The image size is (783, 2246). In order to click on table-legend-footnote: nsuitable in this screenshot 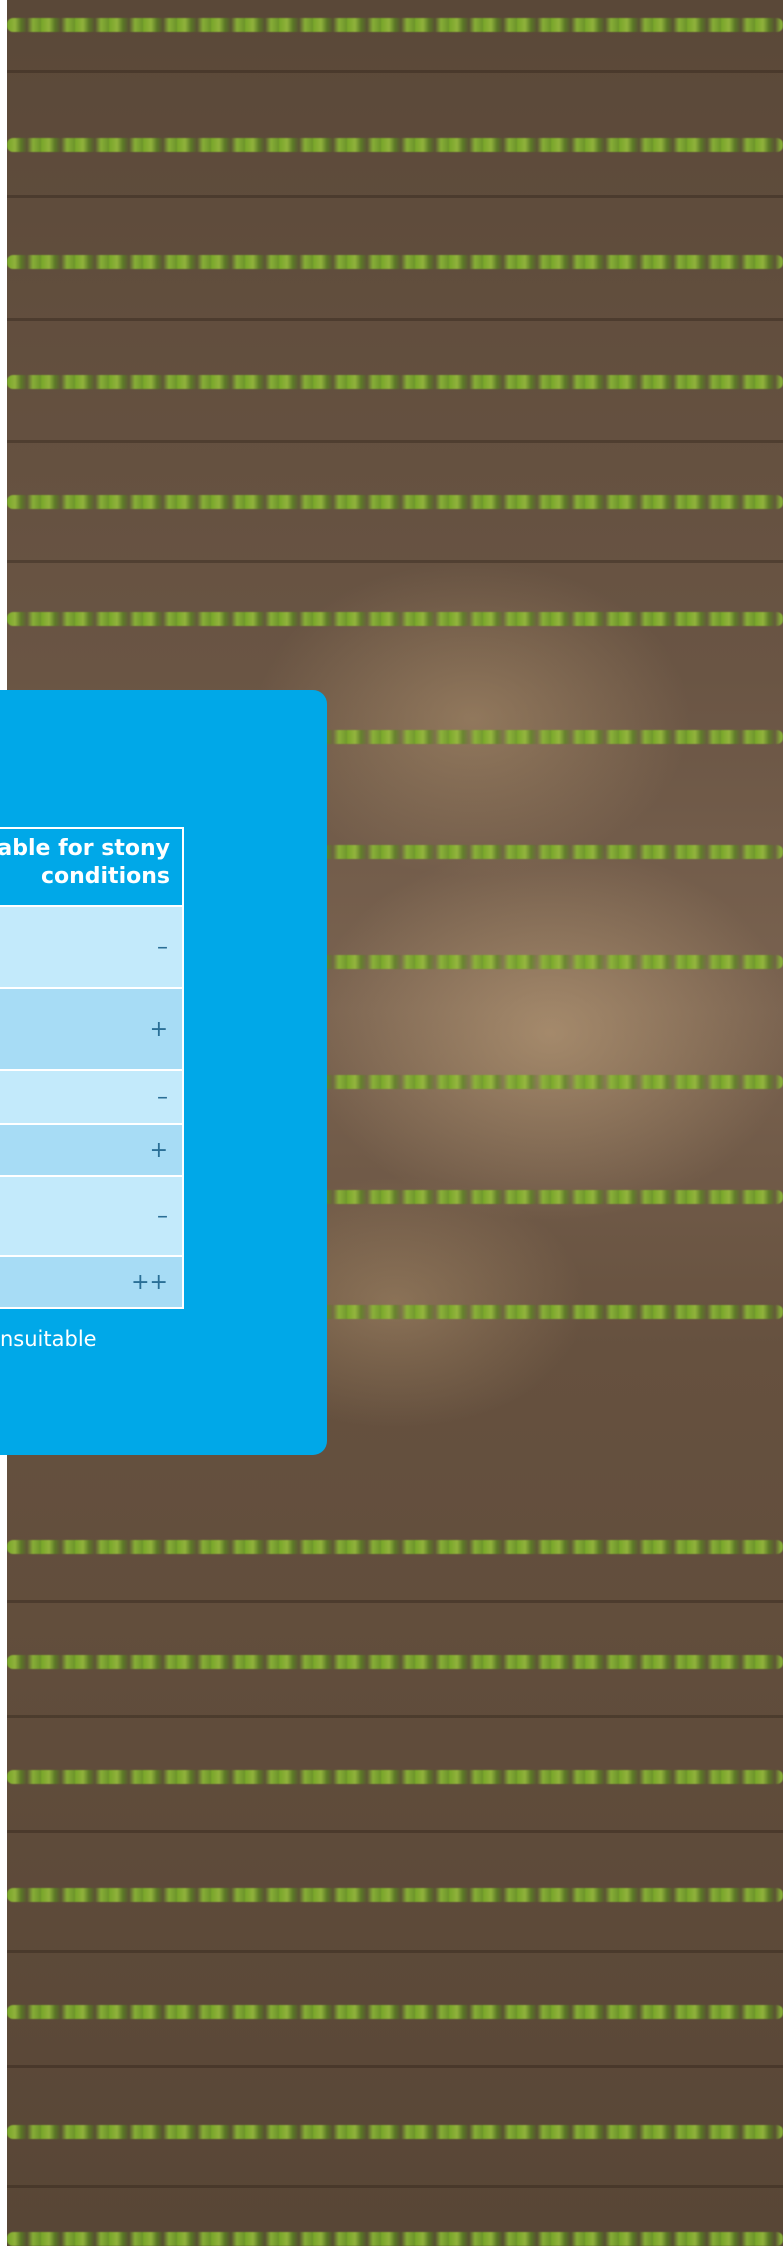, I will do `click(48, 1339)`.